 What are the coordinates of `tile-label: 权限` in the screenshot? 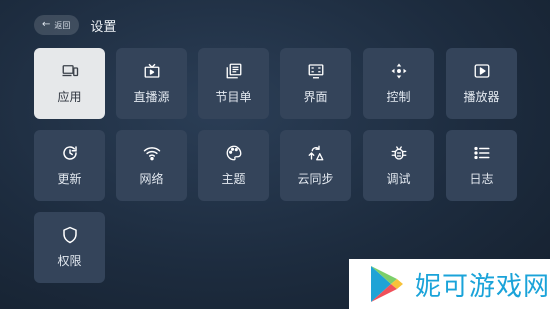 It's located at (69, 261).